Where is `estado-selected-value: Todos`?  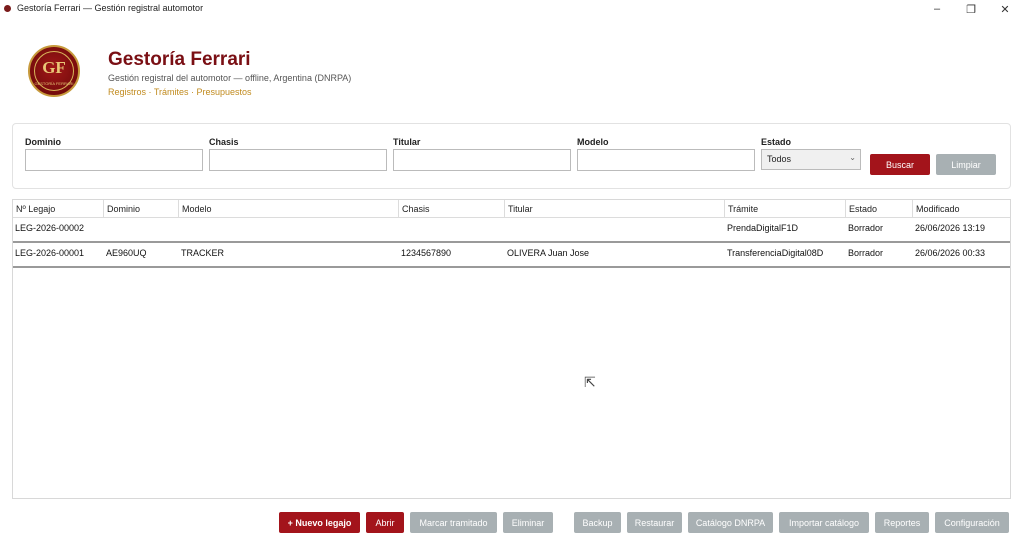 estado-selected-value: Todos is located at coordinates (779, 159).